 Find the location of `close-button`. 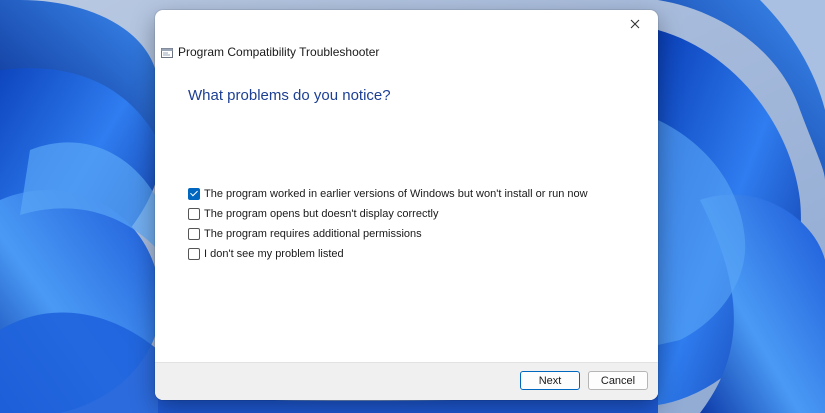

close-button is located at coordinates (635, 25).